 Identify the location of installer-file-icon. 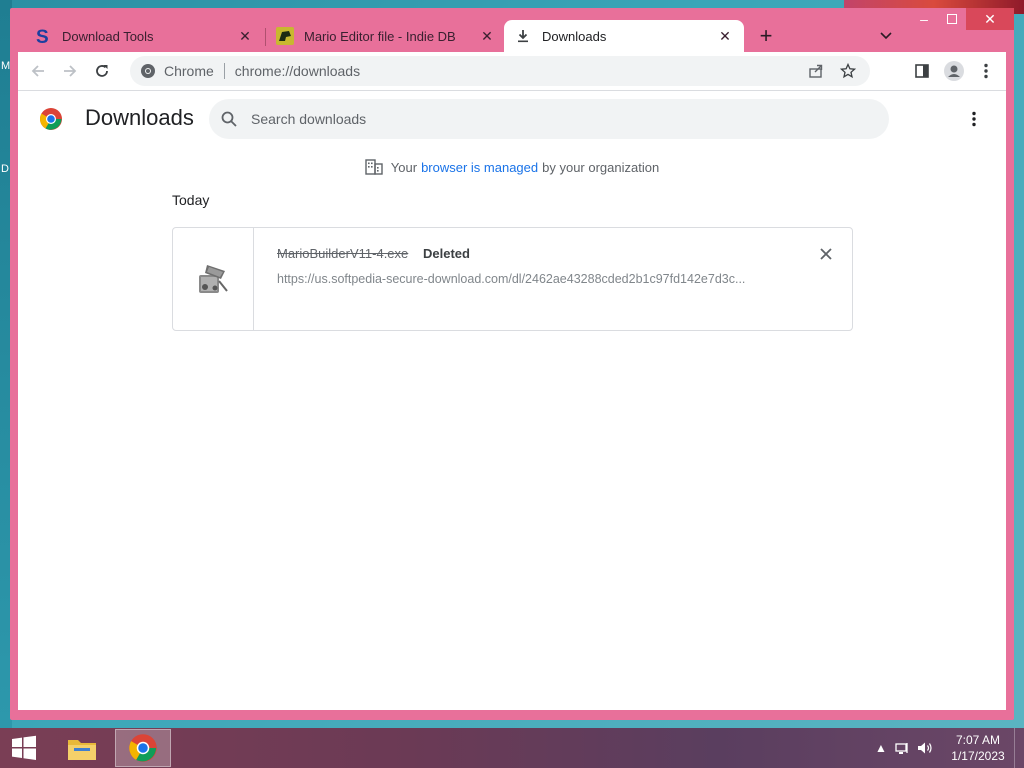
(213, 279).